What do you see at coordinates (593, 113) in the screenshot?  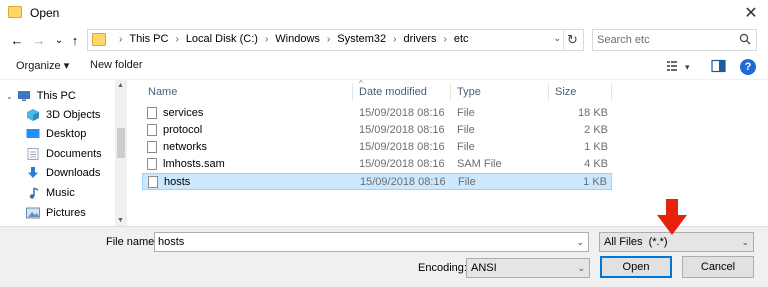 I see `file-size: 18 KB` at bounding box center [593, 113].